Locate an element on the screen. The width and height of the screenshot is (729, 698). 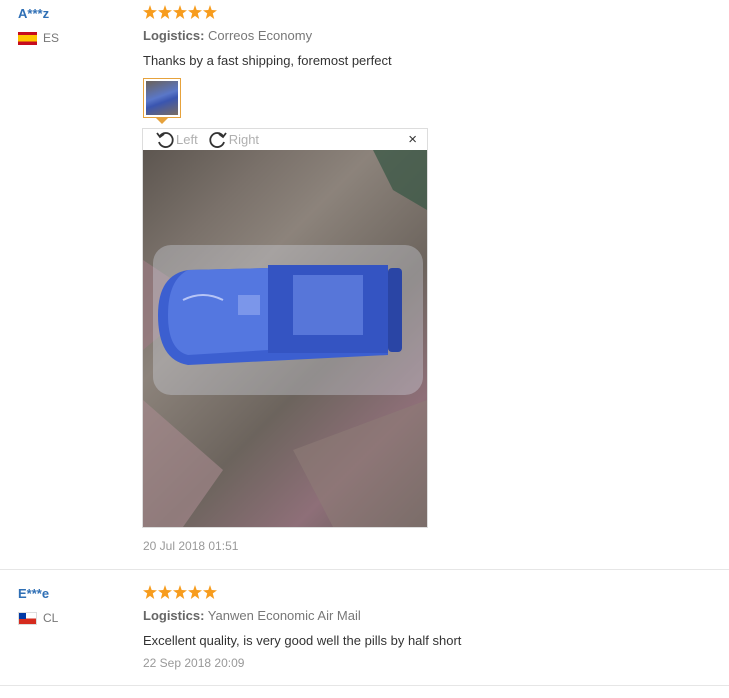
rotate-left-button: Left is located at coordinates (176, 140).